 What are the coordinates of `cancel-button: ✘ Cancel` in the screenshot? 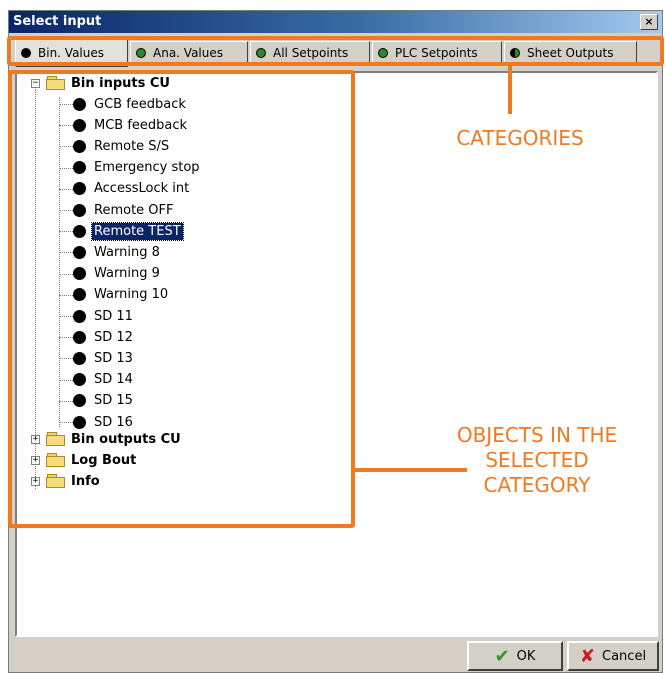 It's located at (613, 656).